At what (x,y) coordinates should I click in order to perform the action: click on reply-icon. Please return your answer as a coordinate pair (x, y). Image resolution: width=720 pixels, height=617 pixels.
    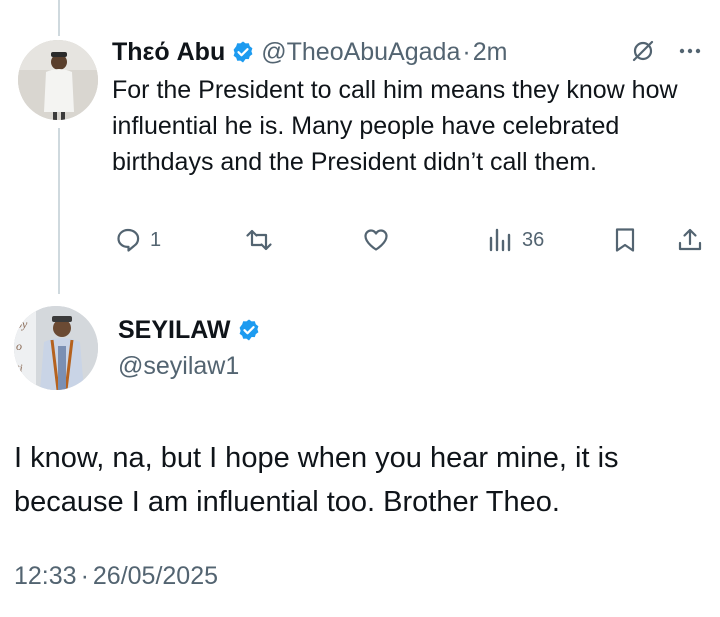
    Looking at the image, I should click on (128, 240).